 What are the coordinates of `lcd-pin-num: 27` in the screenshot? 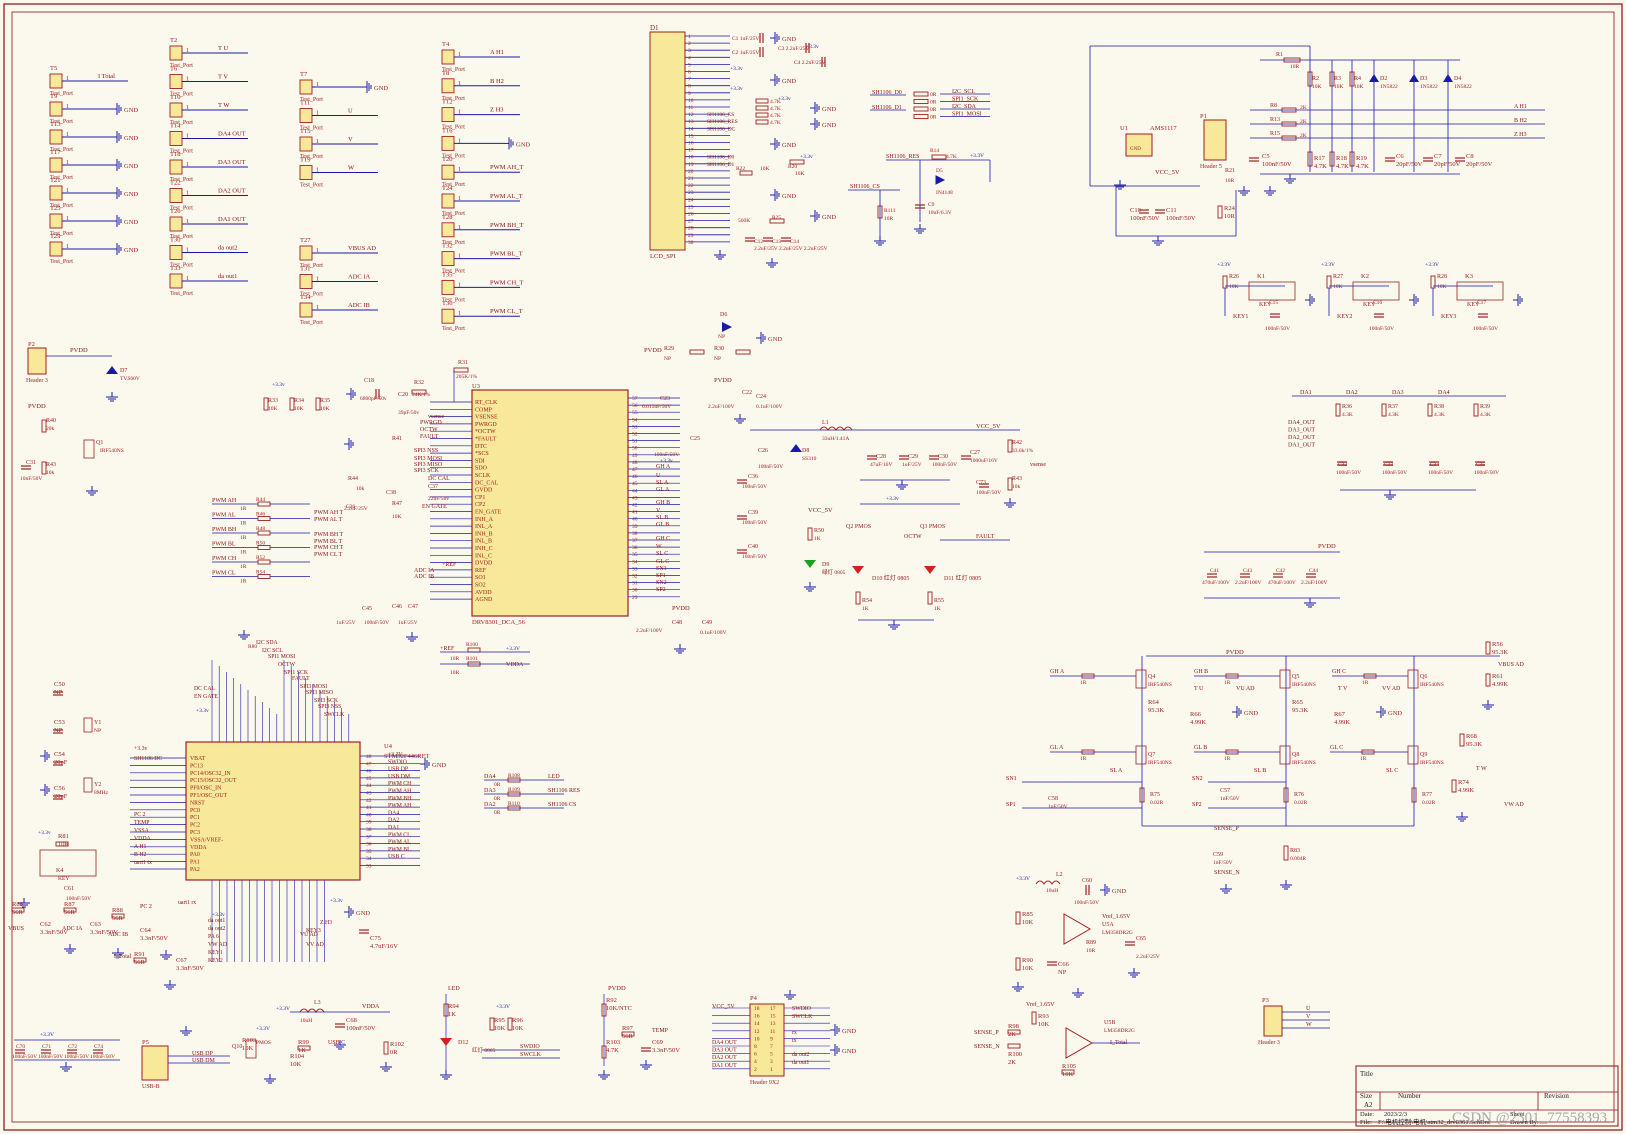 It's located at (691, 222).